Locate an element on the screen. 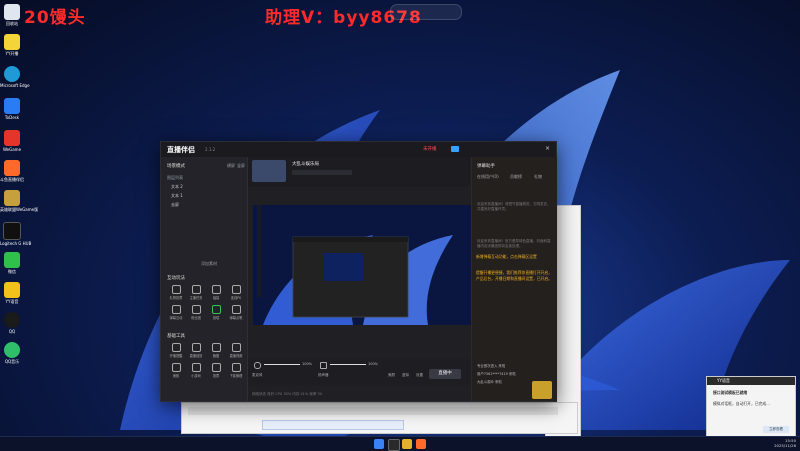 This screenshot has width=800, height=451. speaker-label: 扬声器 is located at coordinates (323, 375).